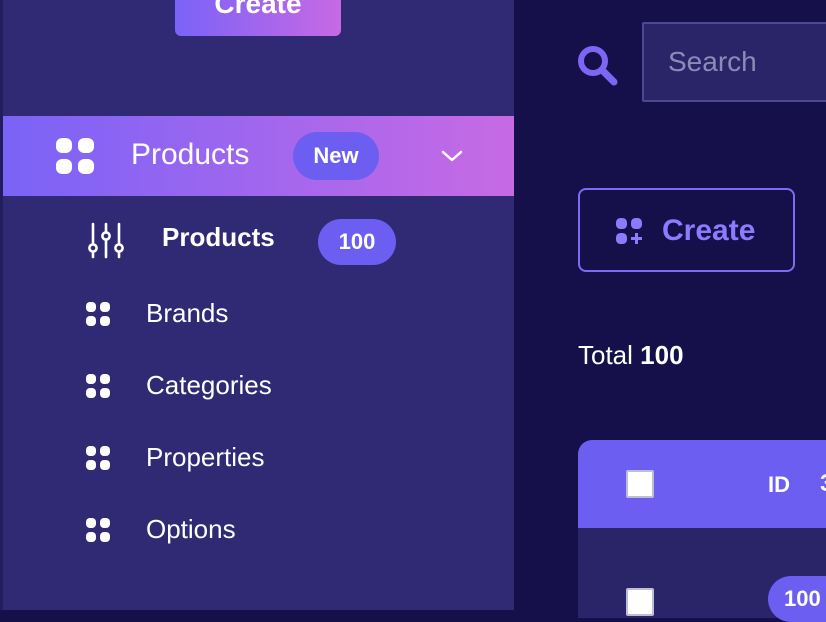  I want to click on sidebar-item-categories: Categories, so click(257, 384).